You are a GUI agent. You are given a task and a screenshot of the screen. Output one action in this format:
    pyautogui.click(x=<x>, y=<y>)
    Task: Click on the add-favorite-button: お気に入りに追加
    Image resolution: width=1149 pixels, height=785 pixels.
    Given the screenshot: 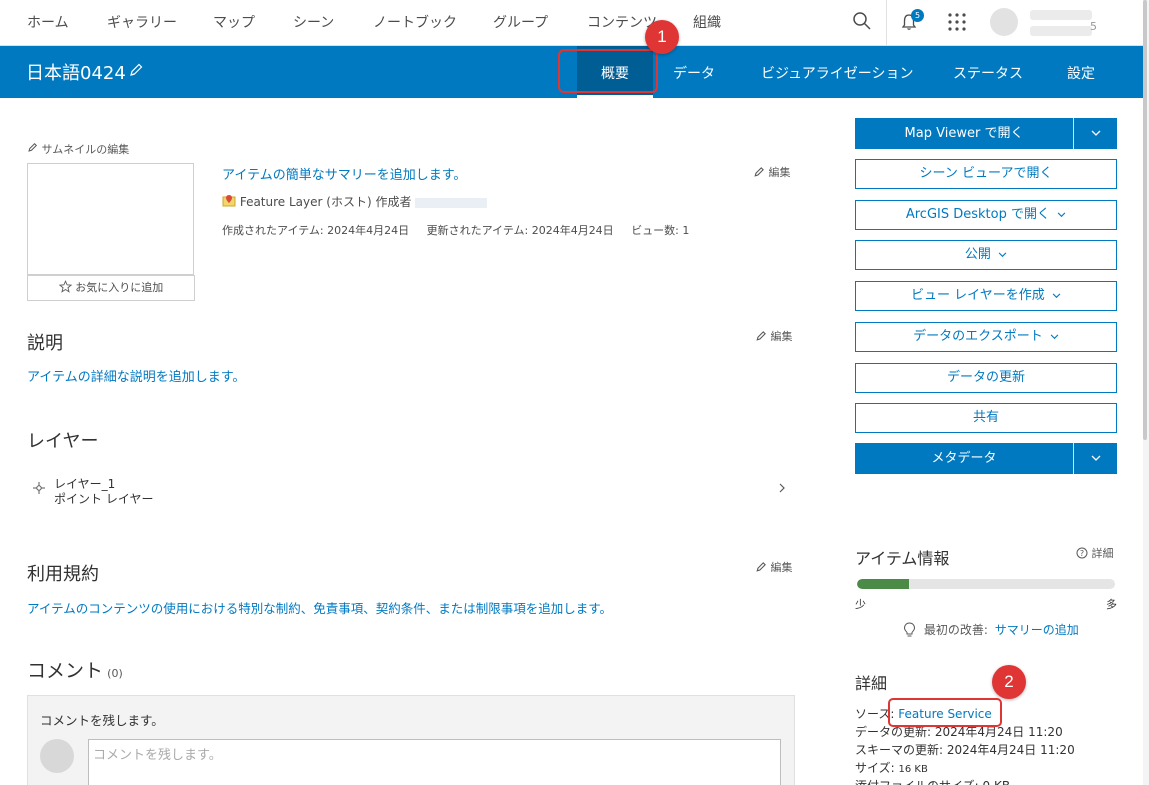 What is the action you would take?
    pyautogui.click(x=111, y=288)
    